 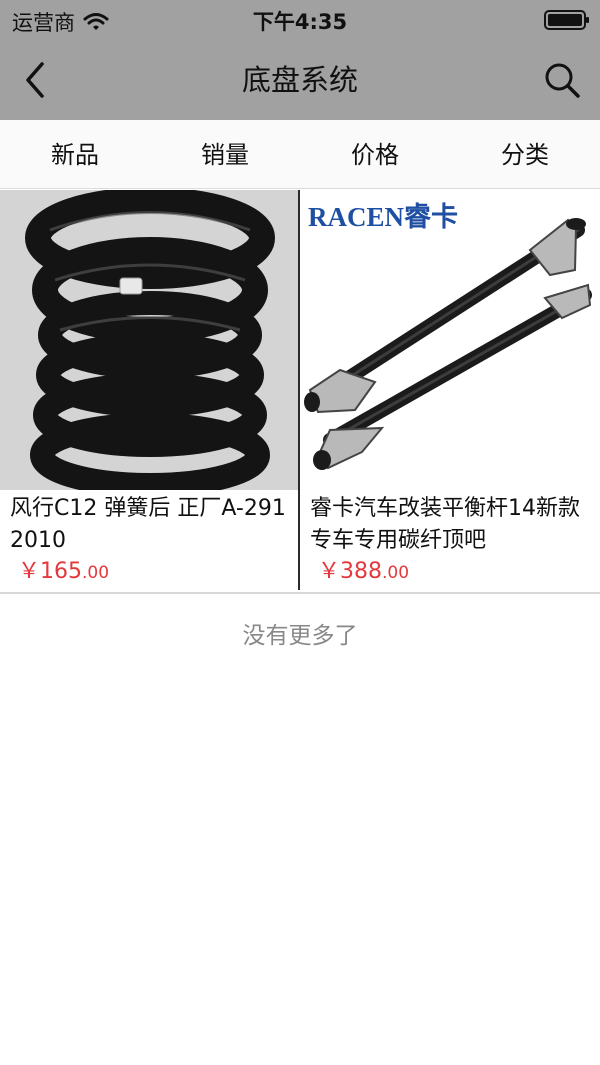 What do you see at coordinates (149, 523) in the screenshot?
I see `product-title: 风行C12 弹簧后 正厂A-2912010` at bounding box center [149, 523].